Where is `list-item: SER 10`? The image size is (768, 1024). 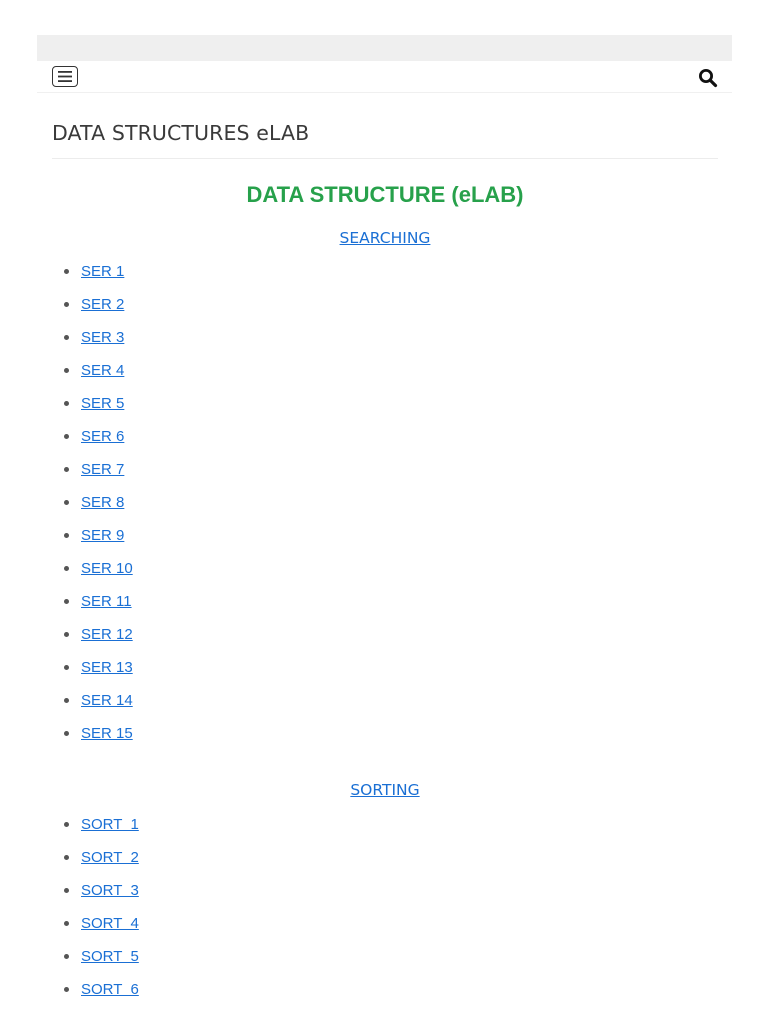 list-item: SER 10 is located at coordinates (385, 574).